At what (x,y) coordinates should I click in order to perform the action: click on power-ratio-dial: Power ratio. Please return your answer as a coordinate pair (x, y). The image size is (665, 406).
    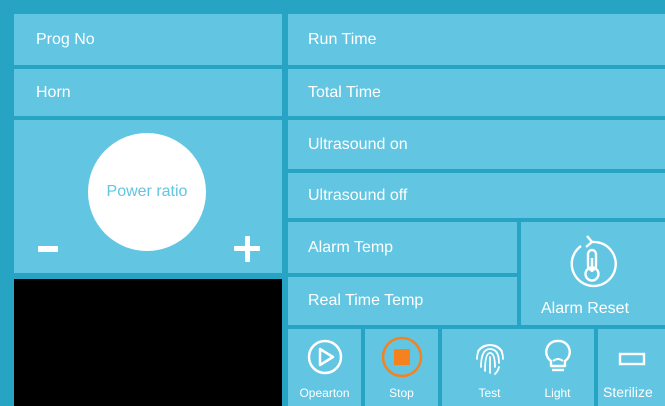
    Looking at the image, I should click on (147, 192).